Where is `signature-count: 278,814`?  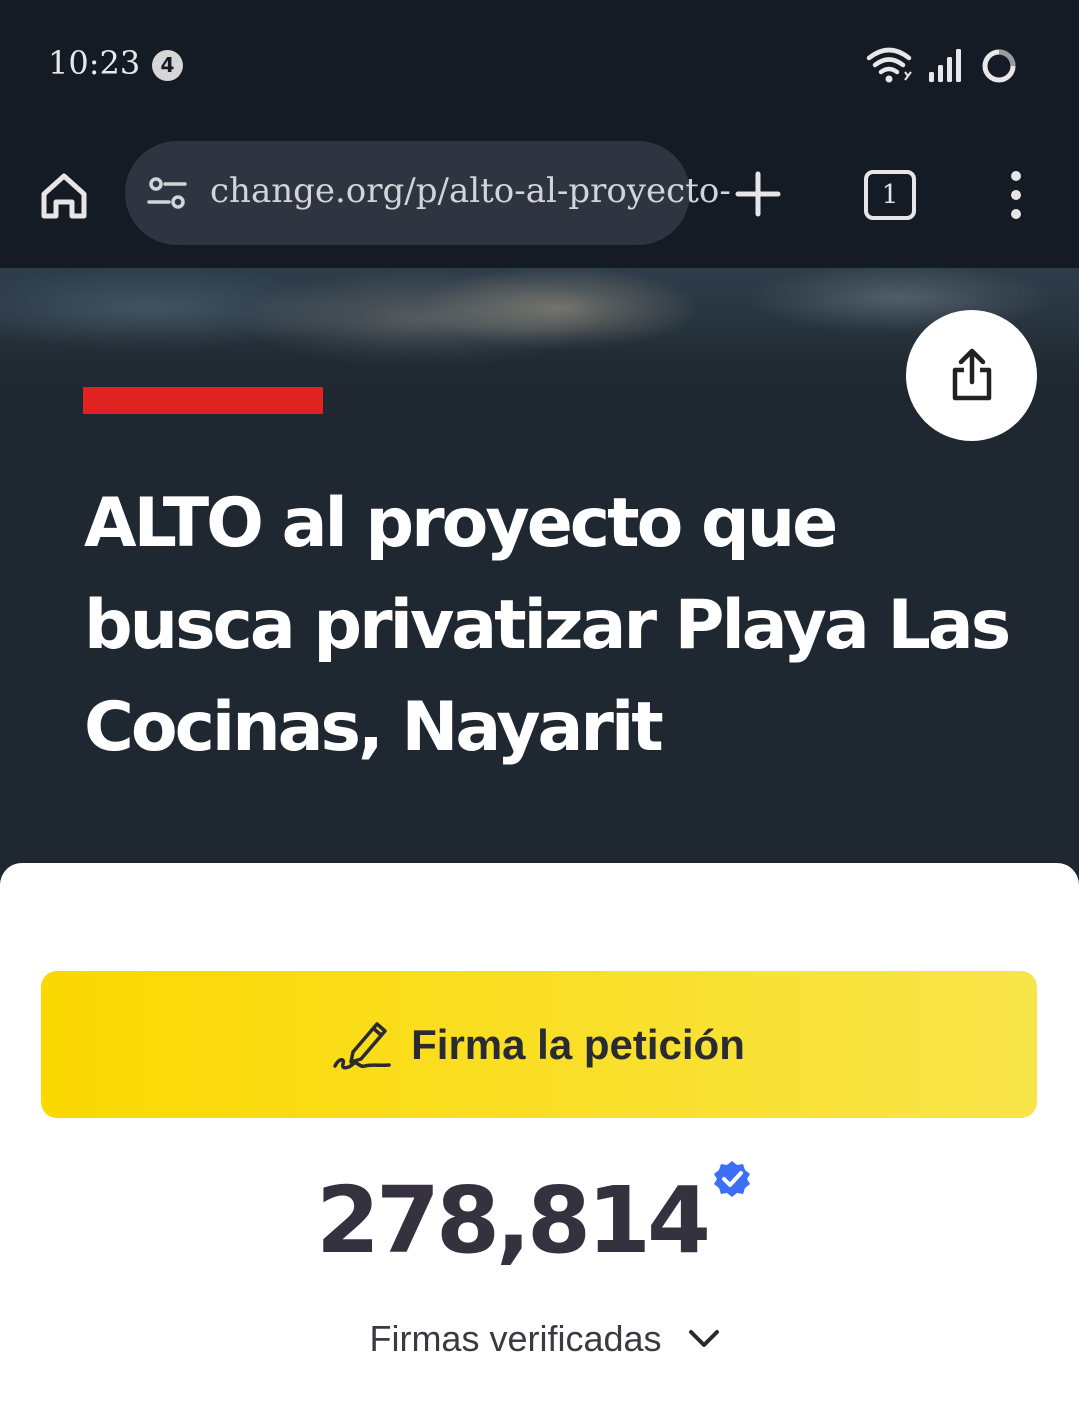 signature-count: 278,814 is located at coordinates (513, 1220).